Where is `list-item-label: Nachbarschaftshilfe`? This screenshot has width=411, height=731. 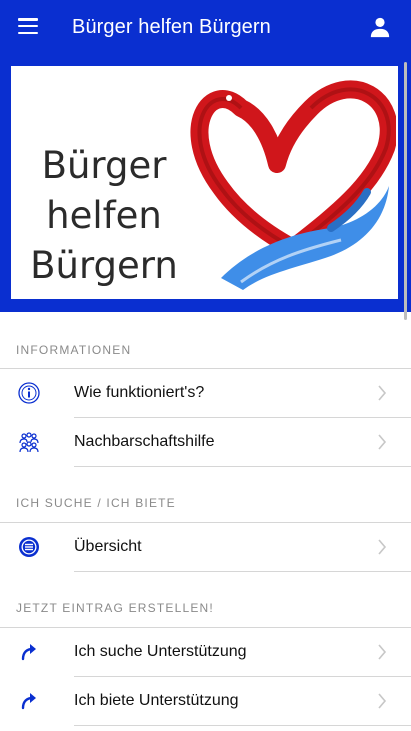
list-item-label: Nachbarschaftshilfe is located at coordinates (144, 441).